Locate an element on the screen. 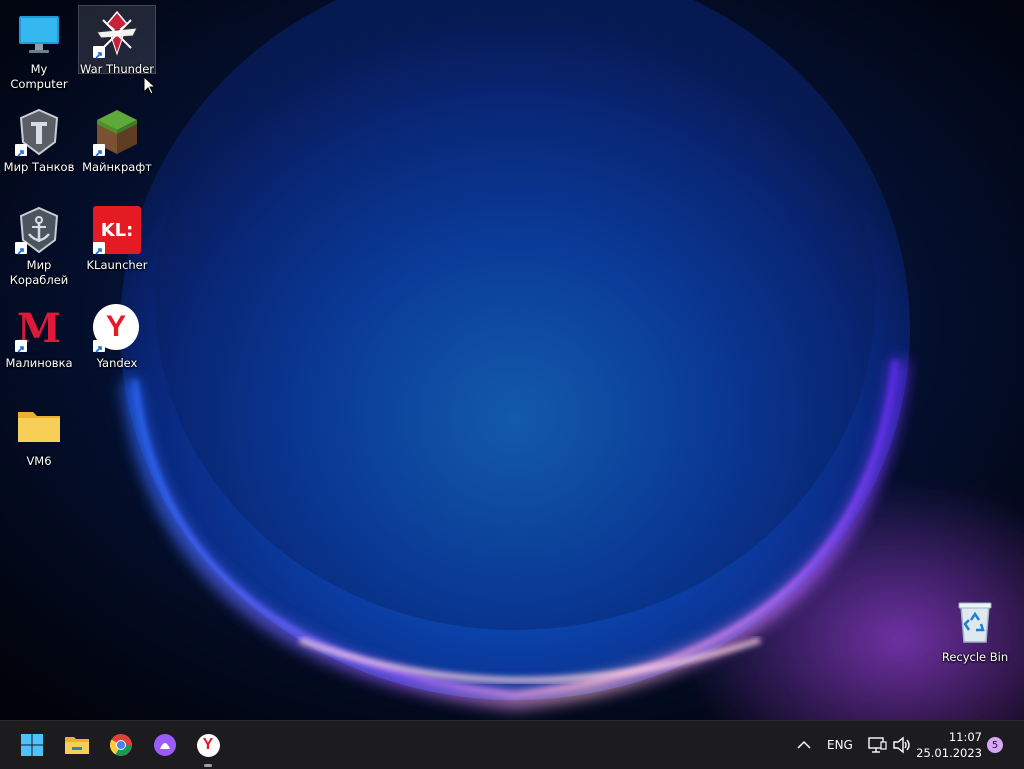  minecraft-icon is located at coordinates (117, 132).